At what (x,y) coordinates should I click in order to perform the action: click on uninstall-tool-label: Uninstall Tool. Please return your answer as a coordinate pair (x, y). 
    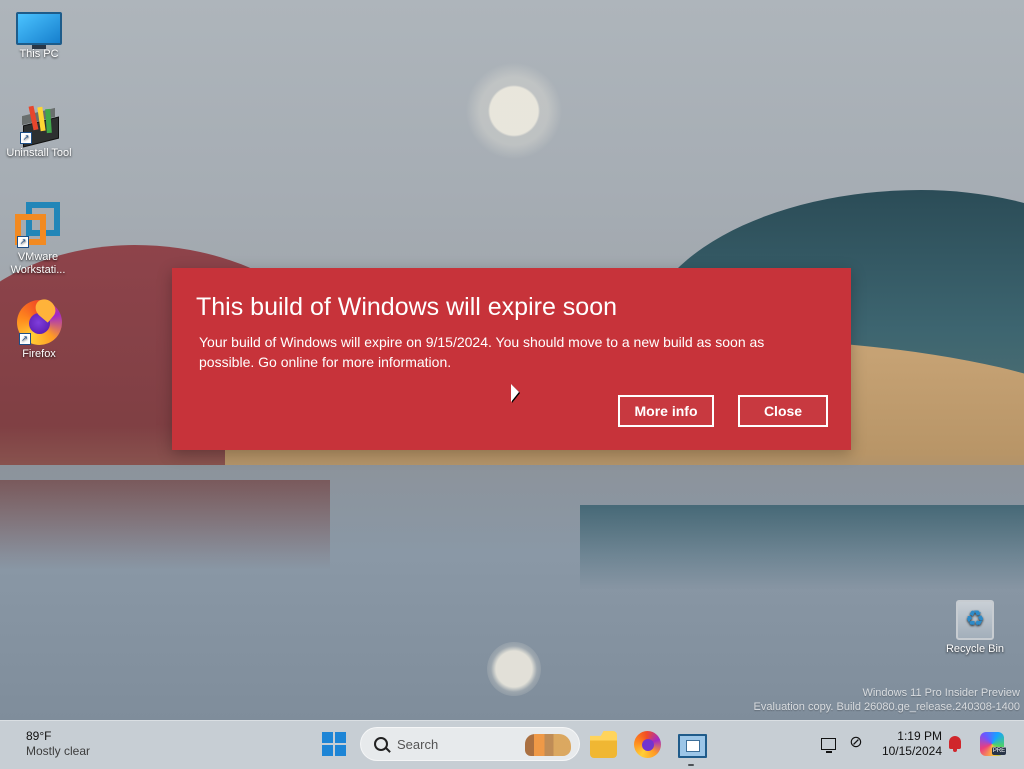
    Looking at the image, I should click on (39, 153).